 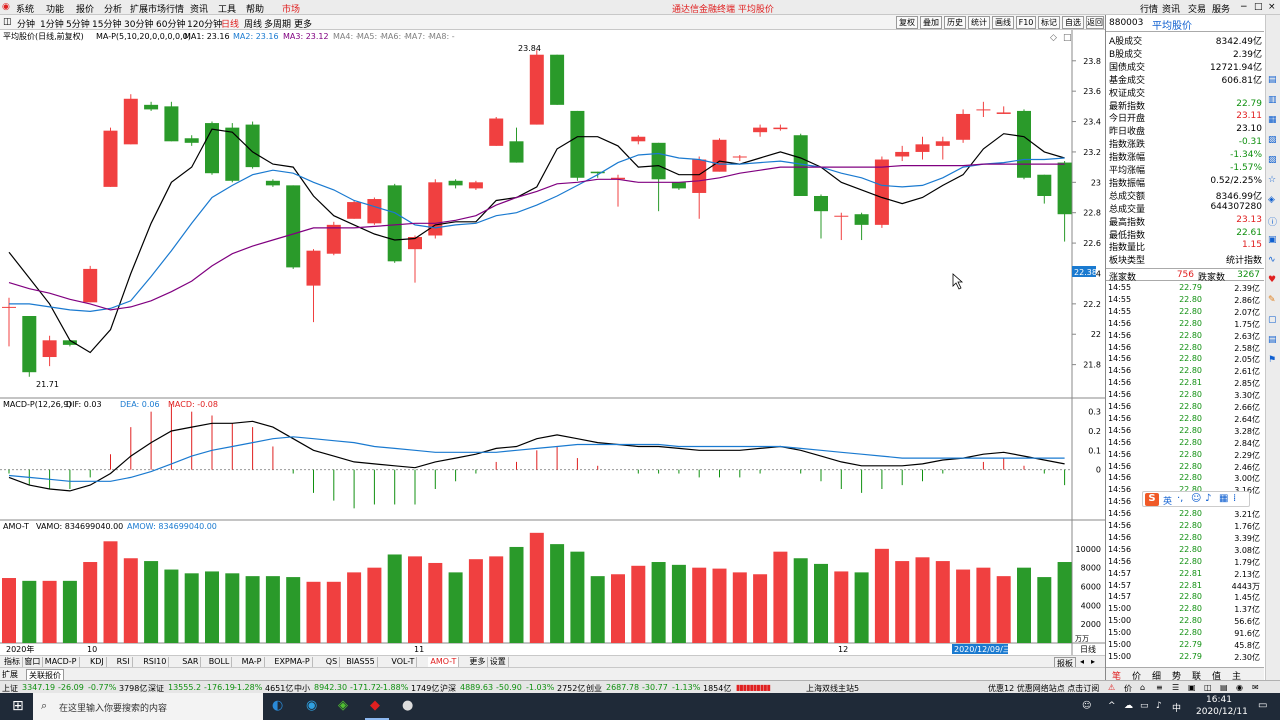 I want to click on tick-row: 14:56 22.80 2.61亿, so click(x=1185, y=372).